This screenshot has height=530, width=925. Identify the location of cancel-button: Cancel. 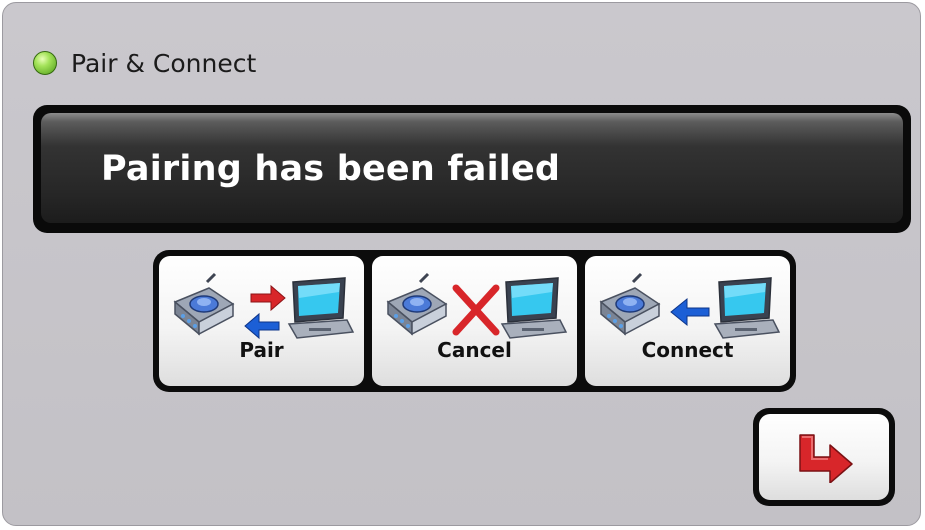
(474, 321).